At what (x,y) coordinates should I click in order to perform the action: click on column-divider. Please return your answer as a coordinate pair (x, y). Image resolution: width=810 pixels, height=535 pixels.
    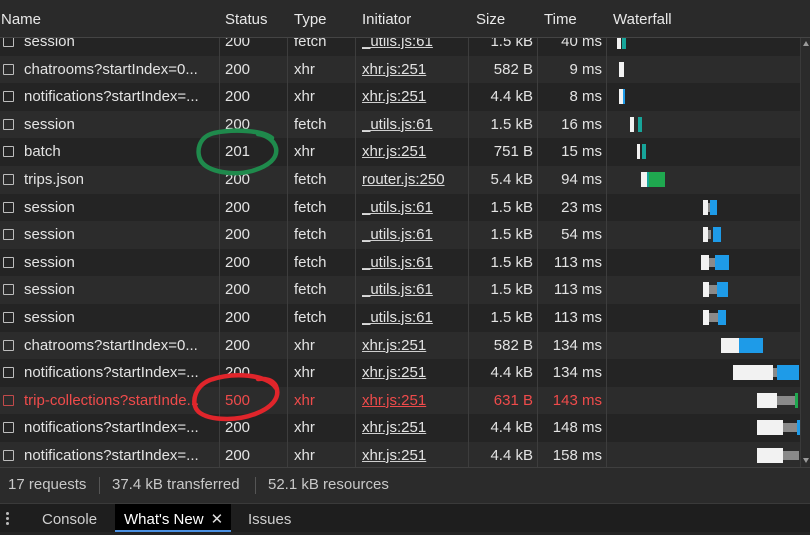
    Looking at the image, I should click on (287, 233).